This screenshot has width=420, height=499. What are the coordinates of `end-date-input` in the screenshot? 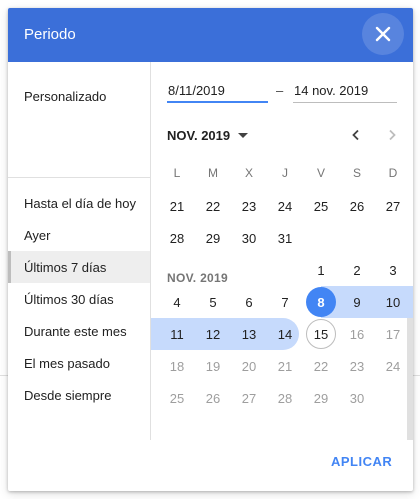 It's located at (345, 91).